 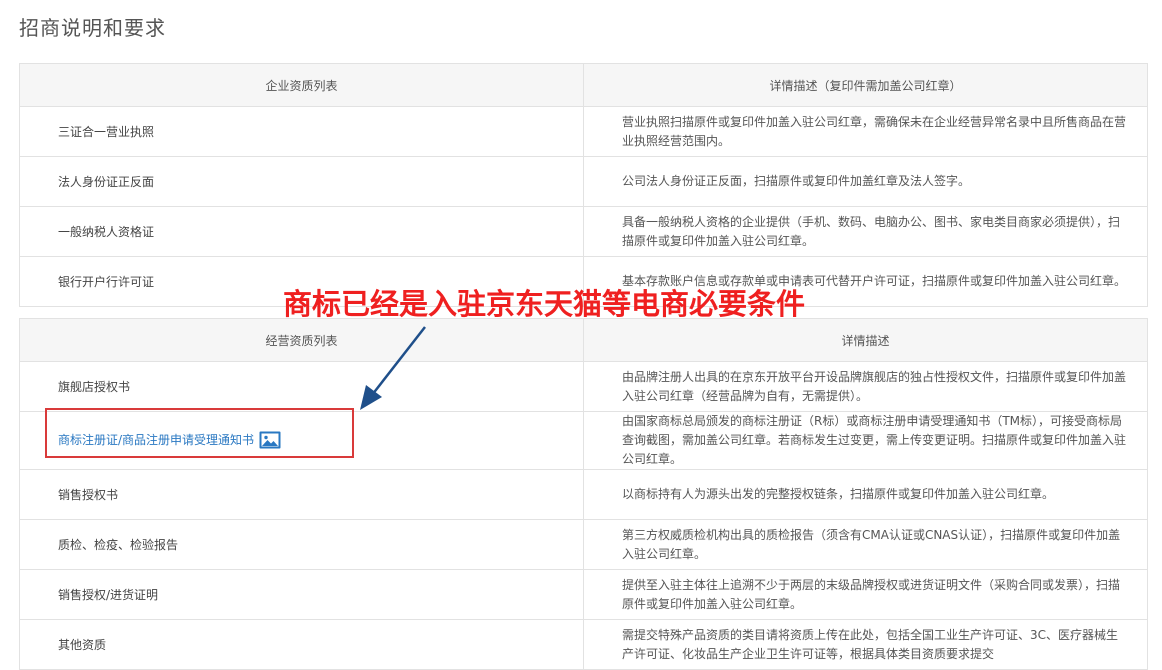 I want to click on column-header: 详情描述, so click(x=865, y=340).